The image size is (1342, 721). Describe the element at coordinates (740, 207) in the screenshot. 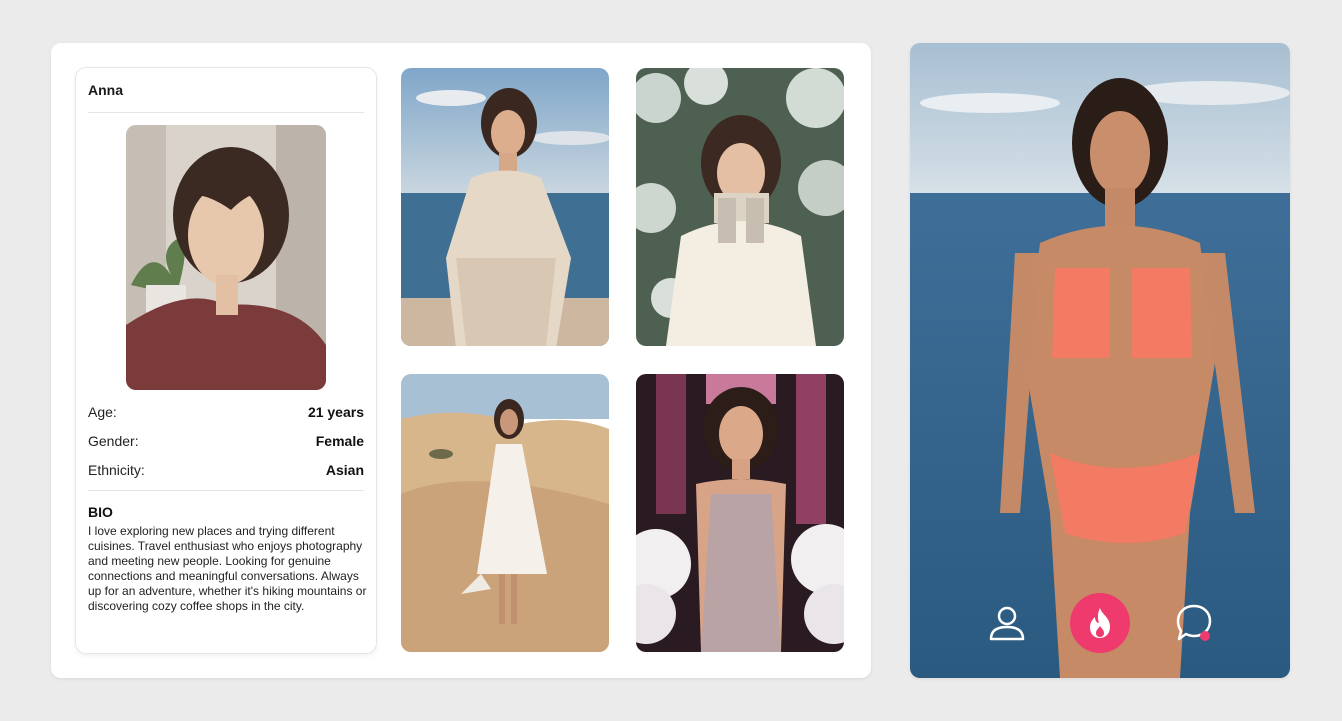

I see `gallery-photo-snow` at that location.